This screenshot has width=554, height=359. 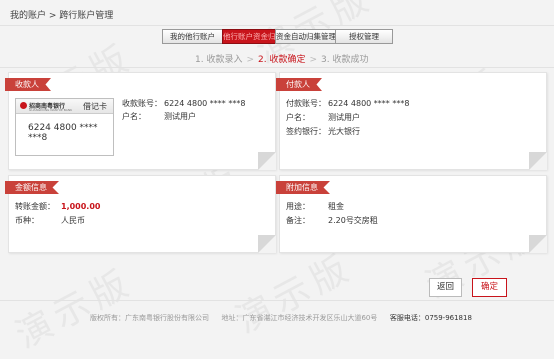 I want to click on payee-account-label: 收款账号：, so click(x=142, y=103).